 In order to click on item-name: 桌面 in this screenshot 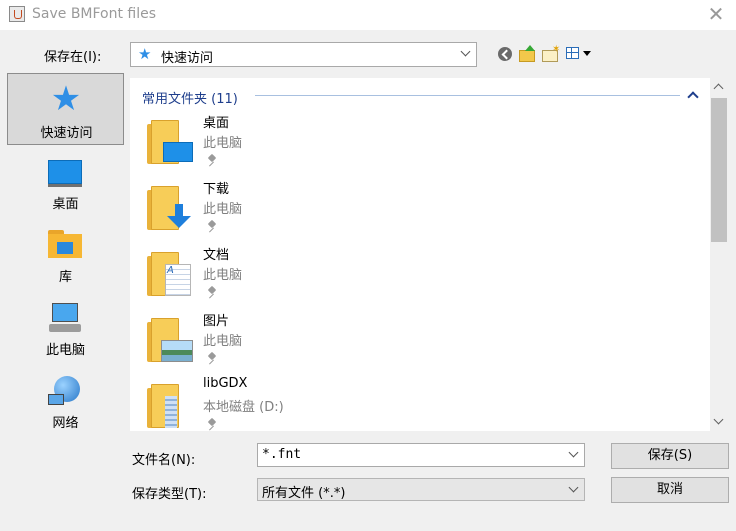, I will do `click(216, 123)`.